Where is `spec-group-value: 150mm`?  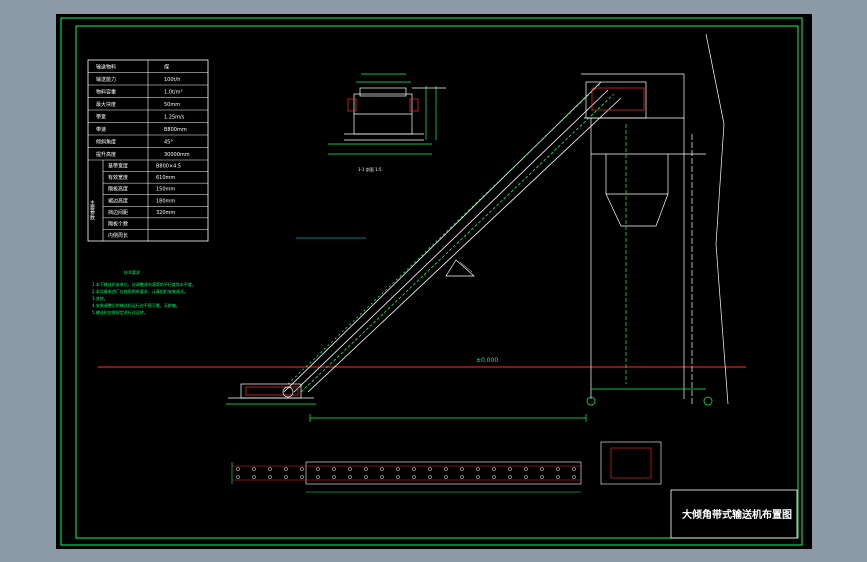
spec-group-value: 150mm is located at coordinates (165, 190).